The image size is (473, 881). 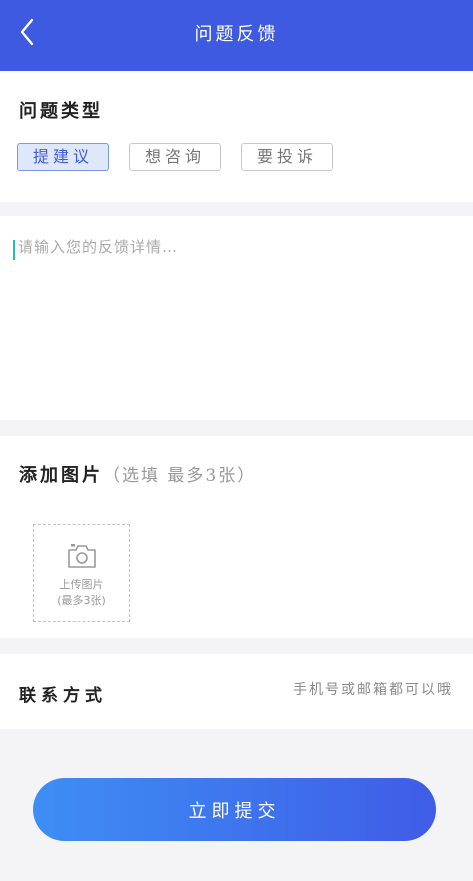 I want to click on add-images-heading: 添加图片（选填 最多3张）, so click(x=137, y=474).